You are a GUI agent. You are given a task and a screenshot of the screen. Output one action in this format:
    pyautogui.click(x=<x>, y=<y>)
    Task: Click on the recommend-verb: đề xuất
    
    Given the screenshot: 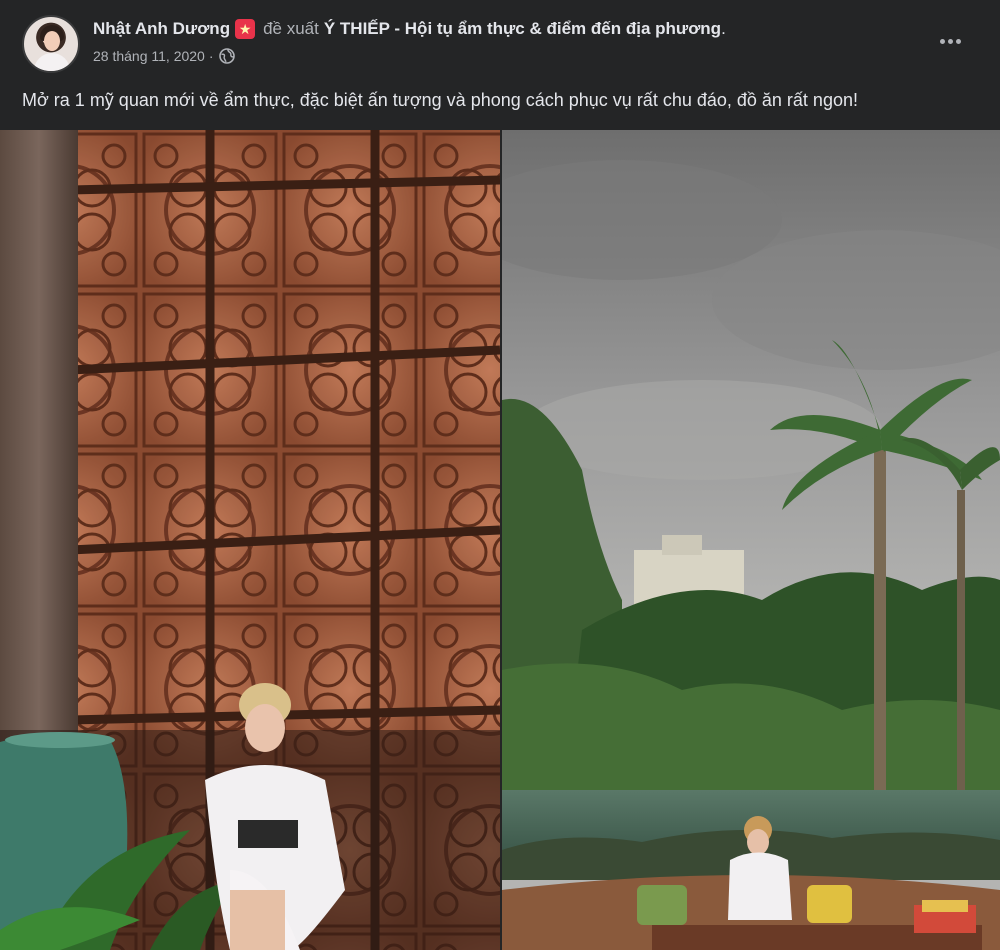 What is the action you would take?
    pyautogui.click(x=291, y=28)
    